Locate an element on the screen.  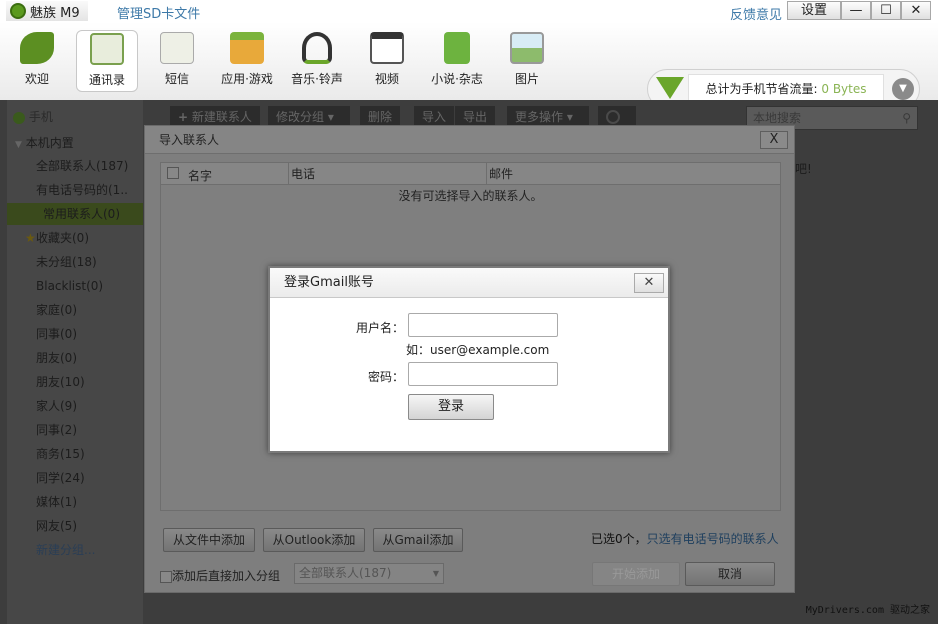
settings-button: 设置 is located at coordinates (814, 10).